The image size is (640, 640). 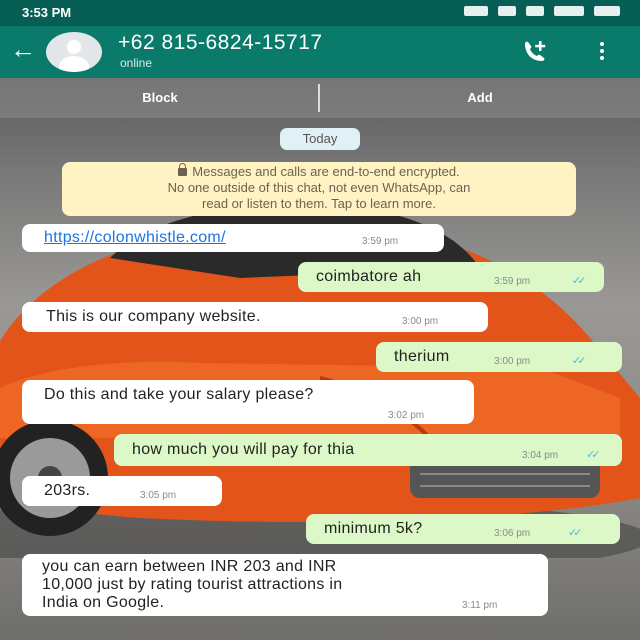 What do you see at coordinates (23, 49) in the screenshot?
I see `arrow-left-icon: ←` at bounding box center [23, 49].